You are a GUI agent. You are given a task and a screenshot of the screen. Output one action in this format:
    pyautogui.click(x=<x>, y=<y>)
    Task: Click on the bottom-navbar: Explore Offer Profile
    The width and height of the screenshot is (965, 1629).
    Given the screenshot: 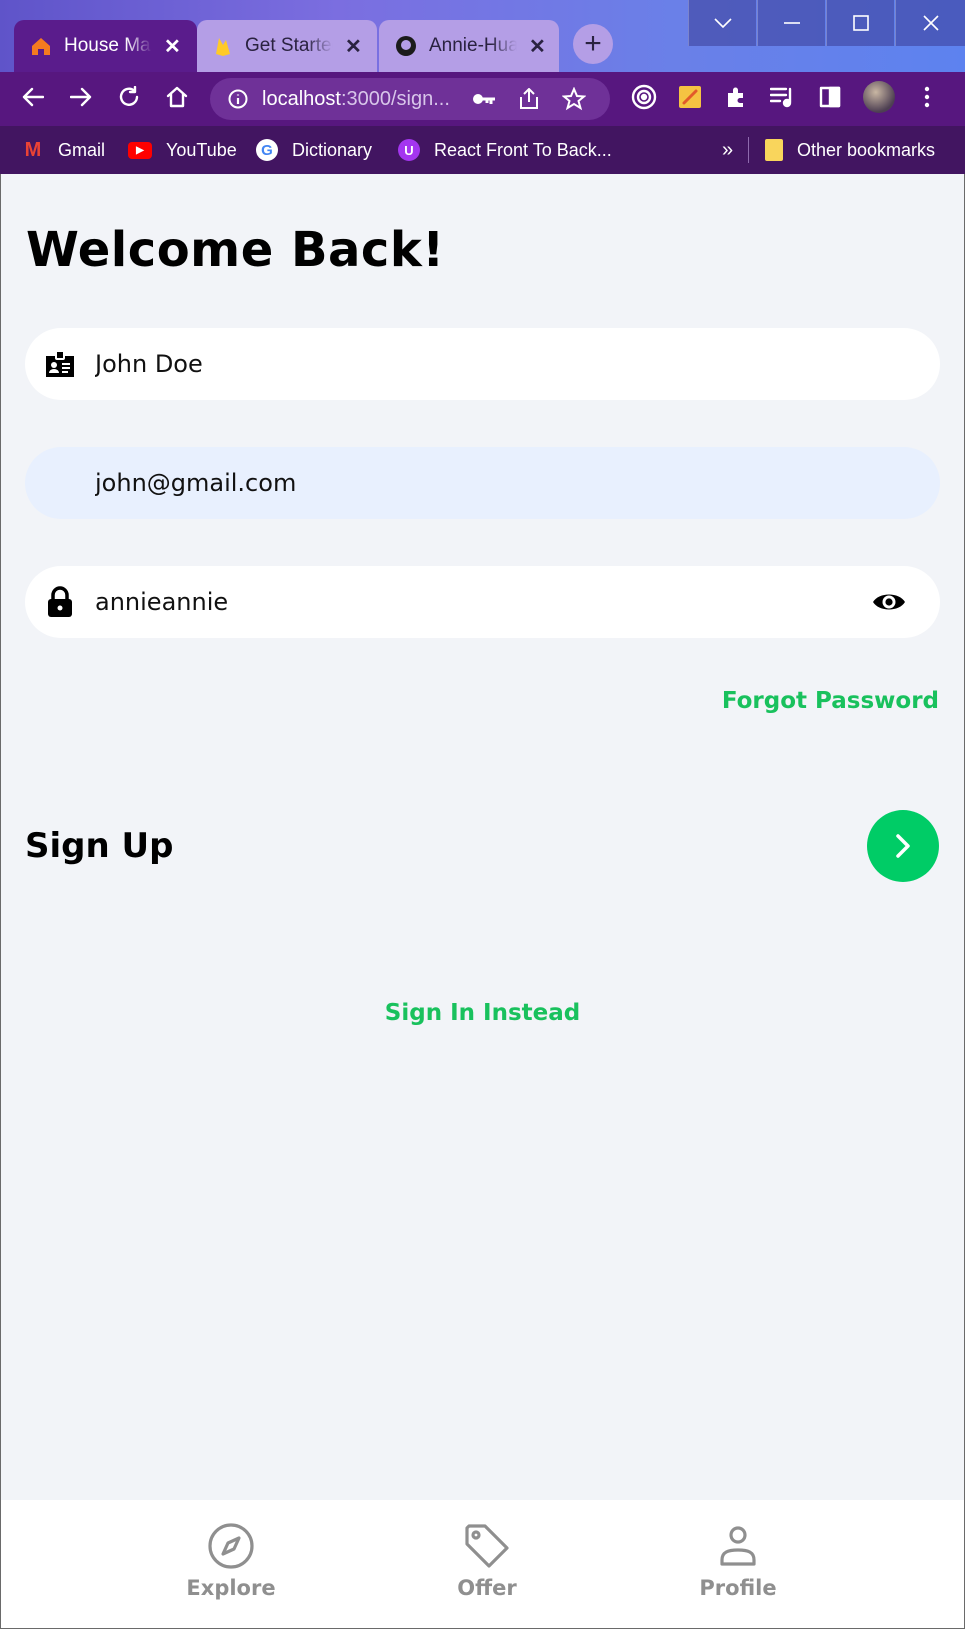 What is the action you would take?
    pyautogui.click(x=482, y=1564)
    